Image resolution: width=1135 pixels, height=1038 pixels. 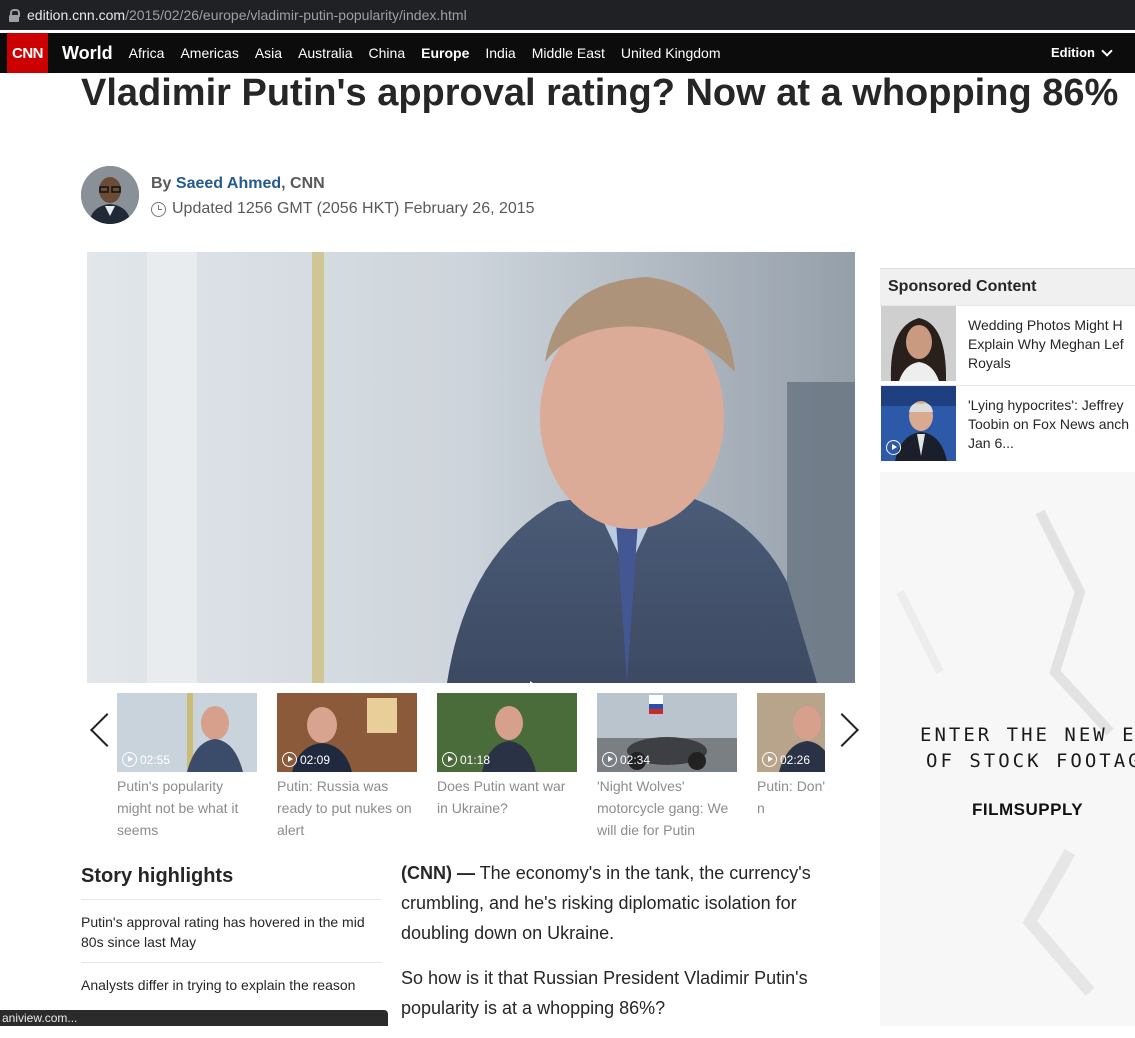 I want to click on video-thumbnail: 01:18 Does Putin want war in Ukraine?, so click(x=507, y=756).